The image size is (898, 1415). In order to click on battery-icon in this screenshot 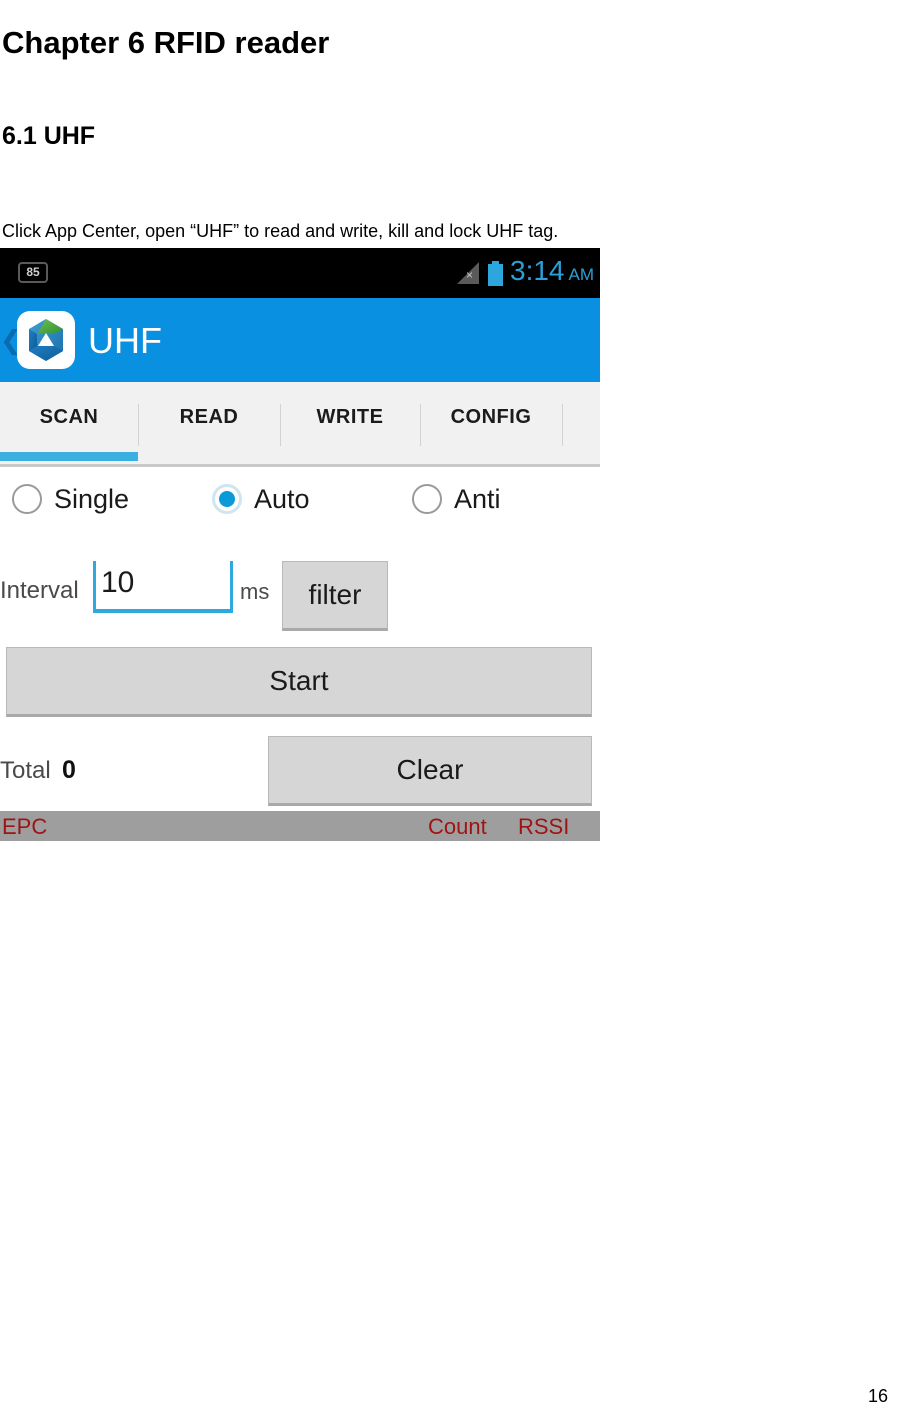, I will do `click(495, 273)`.